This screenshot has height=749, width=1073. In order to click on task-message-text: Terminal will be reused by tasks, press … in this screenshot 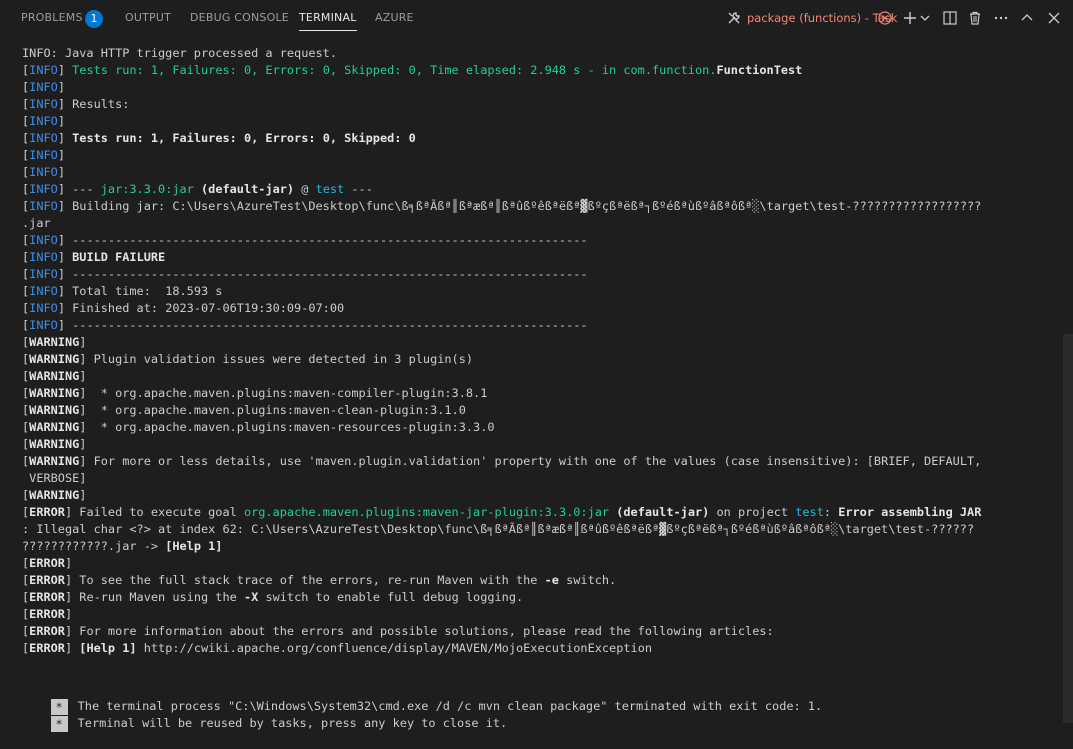, I will do `click(292, 723)`.